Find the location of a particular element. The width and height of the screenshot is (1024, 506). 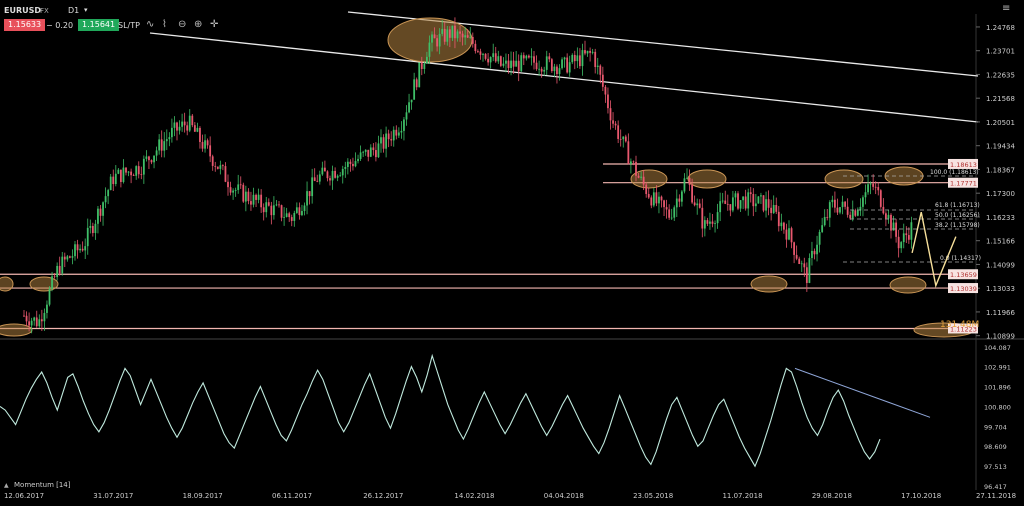

price-tick-label: 1.11966 is located at coordinates (1000, 313).